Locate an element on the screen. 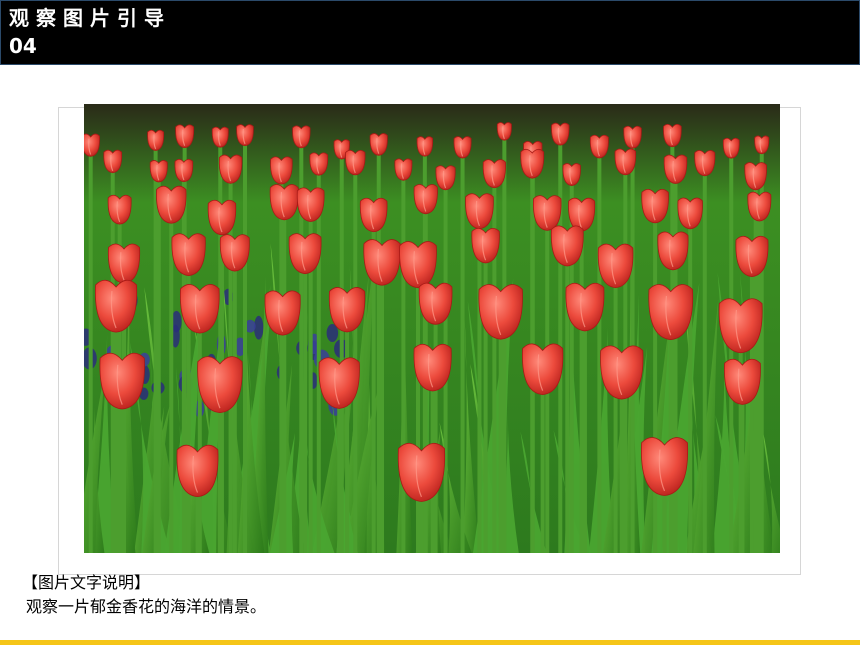  section-number: 04 is located at coordinates (23, 46).